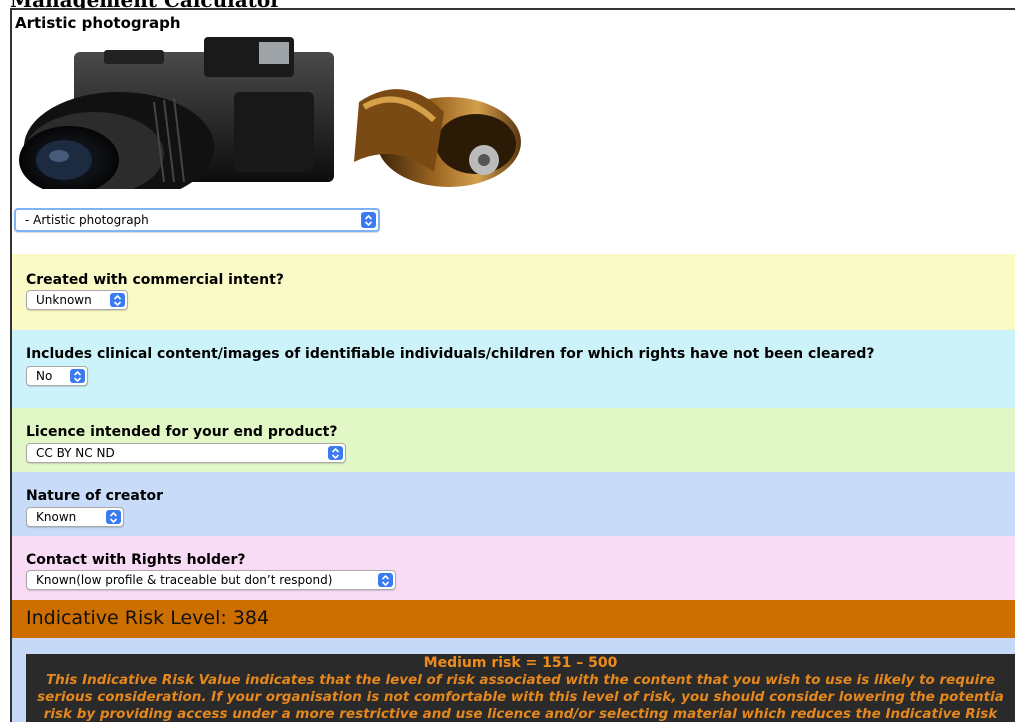 The height and width of the screenshot is (722, 1015). What do you see at coordinates (95, 496) in the screenshot?
I see `question-label: Nature of creator` at bounding box center [95, 496].